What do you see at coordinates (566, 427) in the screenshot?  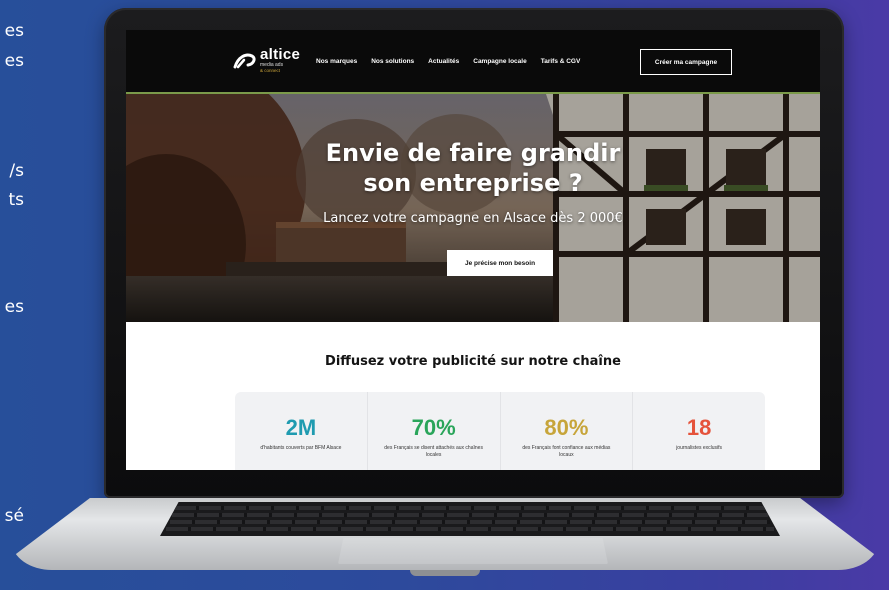 I see `stat-value: 80%` at bounding box center [566, 427].